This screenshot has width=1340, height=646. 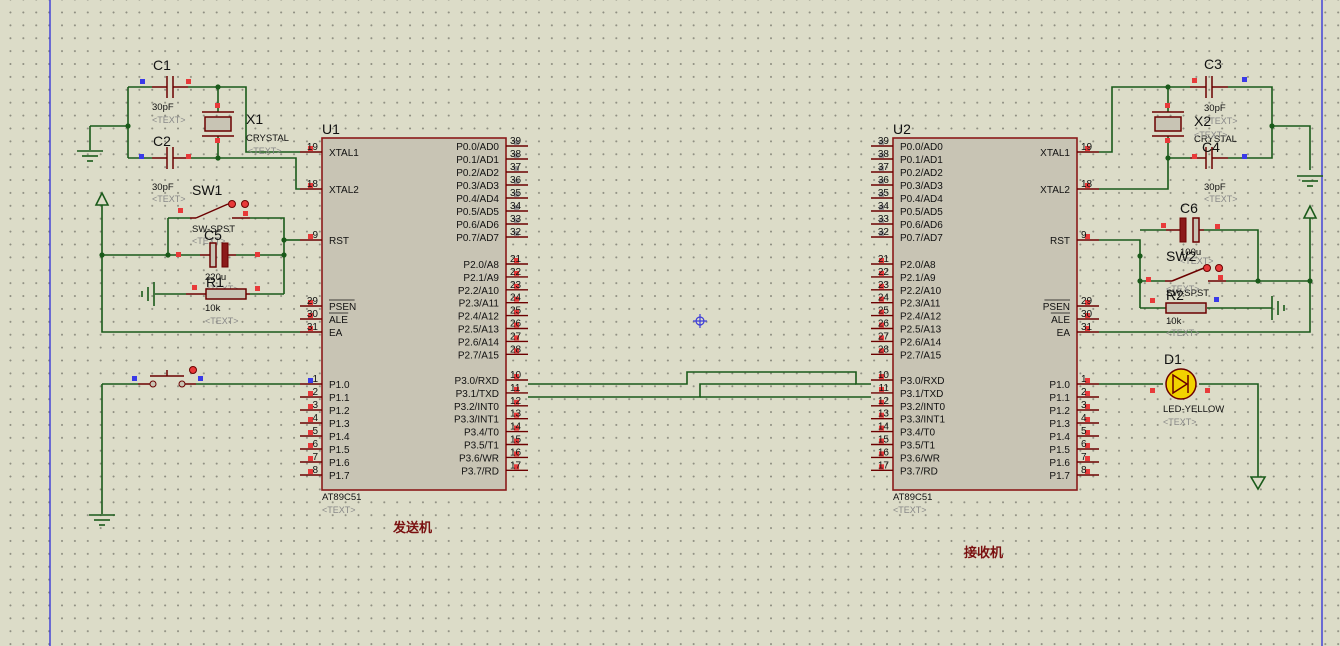 What do you see at coordinates (339, 450) in the screenshot?
I see `u1-pin-label: P1.5` at bounding box center [339, 450].